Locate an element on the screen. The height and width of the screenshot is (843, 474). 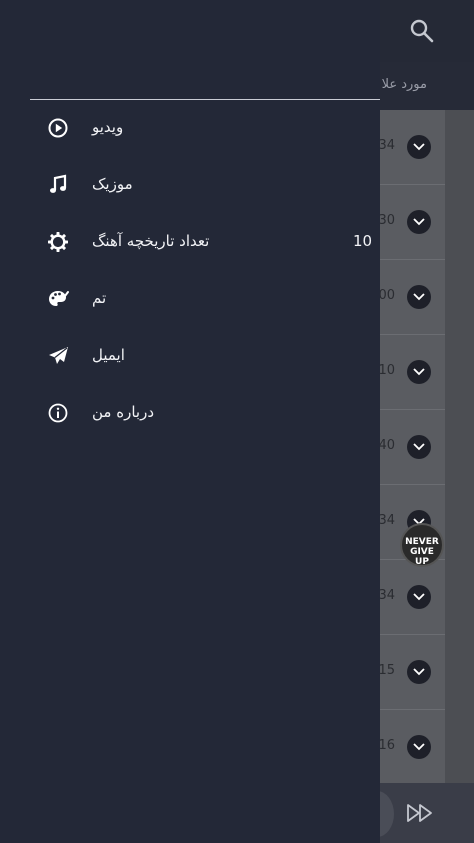
never-give-up-badge: NEVER GIVE UP is located at coordinates (422, 545).